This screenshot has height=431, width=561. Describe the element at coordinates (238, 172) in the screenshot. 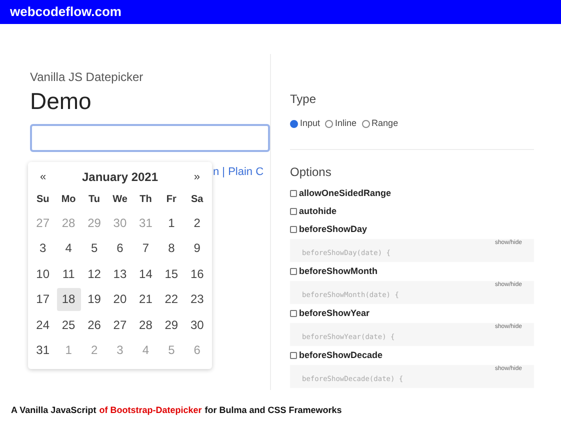

I see `demo-links: n | Plain C` at that location.